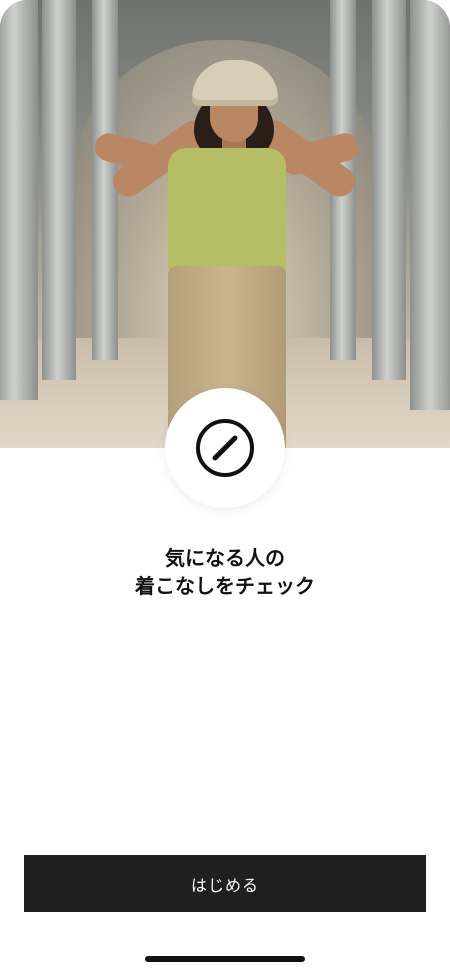 Image resolution: width=450 pixels, height=972 pixels. What do you see at coordinates (225, 558) in the screenshot?
I see `headline-line-1: 気になる人の` at bounding box center [225, 558].